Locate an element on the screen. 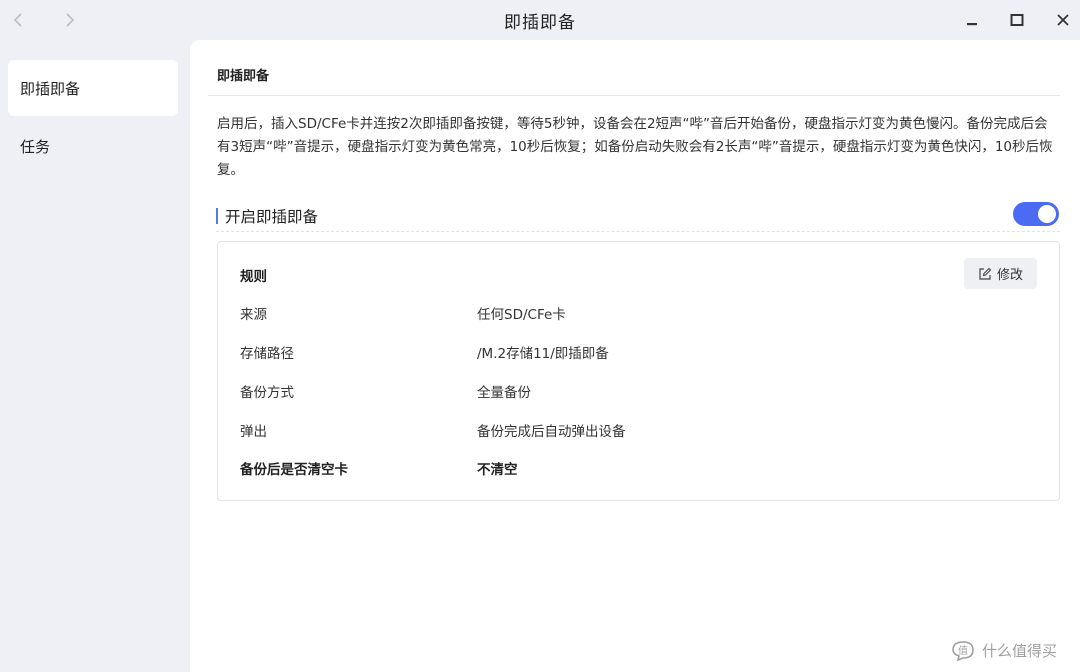 This screenshot has height=672, width=1080. rule-label: 来源 is located at coordinates (253, 315).